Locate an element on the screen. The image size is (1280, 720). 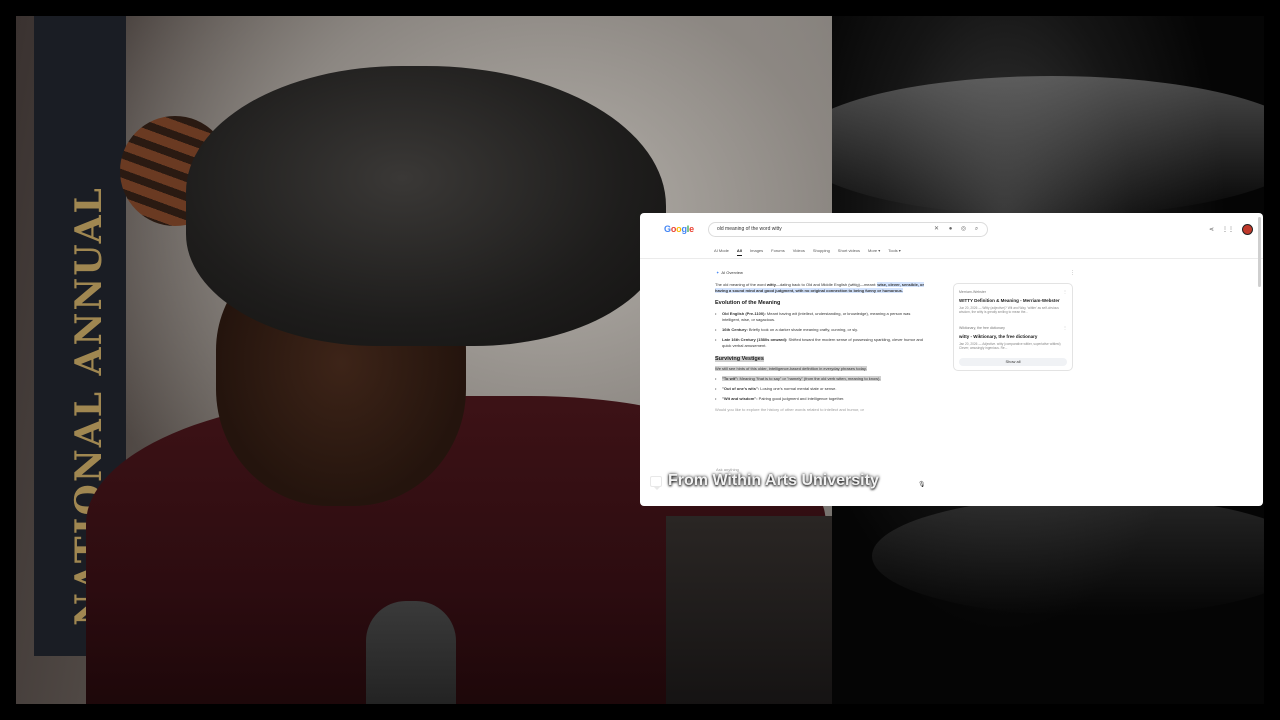
tab-shopping: Shopping is located at coordinates (821, 252).